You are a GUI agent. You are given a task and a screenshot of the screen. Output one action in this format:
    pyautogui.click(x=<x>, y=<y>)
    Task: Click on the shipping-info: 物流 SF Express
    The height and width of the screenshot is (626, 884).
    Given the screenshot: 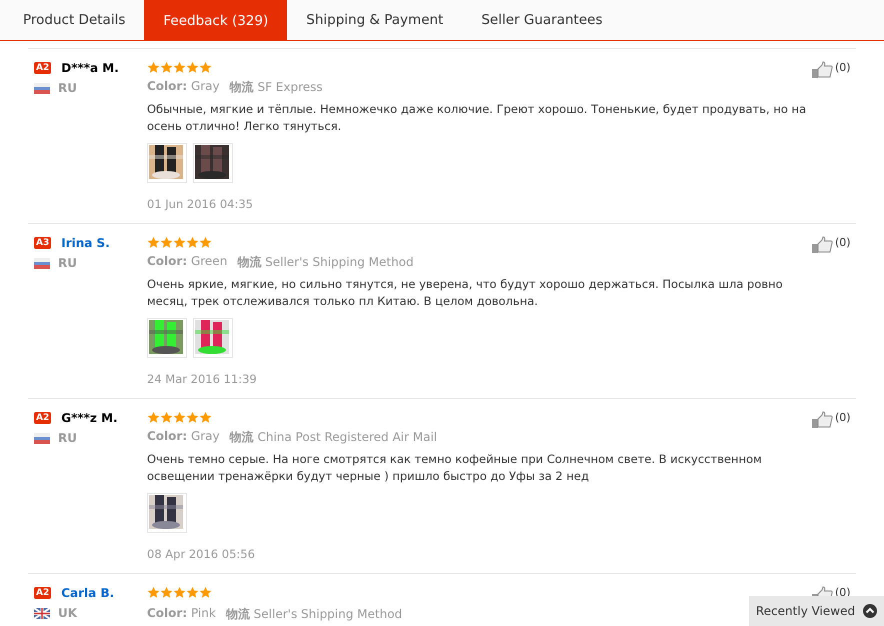 What is the action you would take?
    pyautogui.click(x=276, y=87)
    